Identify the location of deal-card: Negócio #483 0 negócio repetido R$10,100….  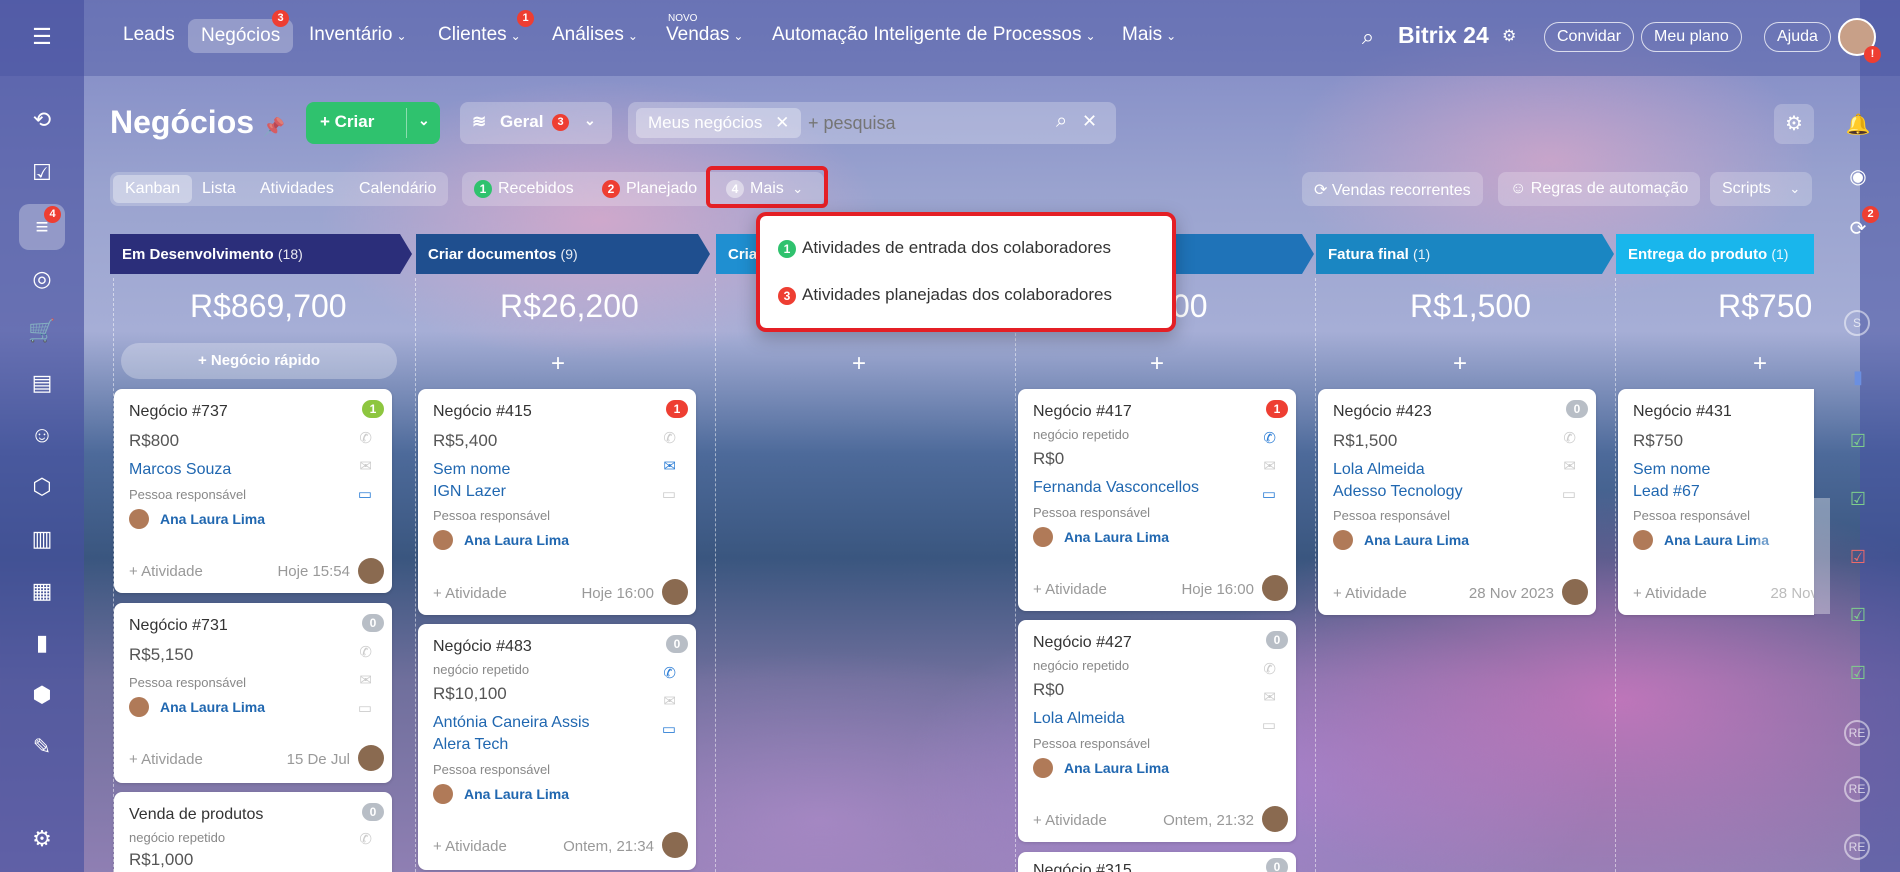
(557, 747).